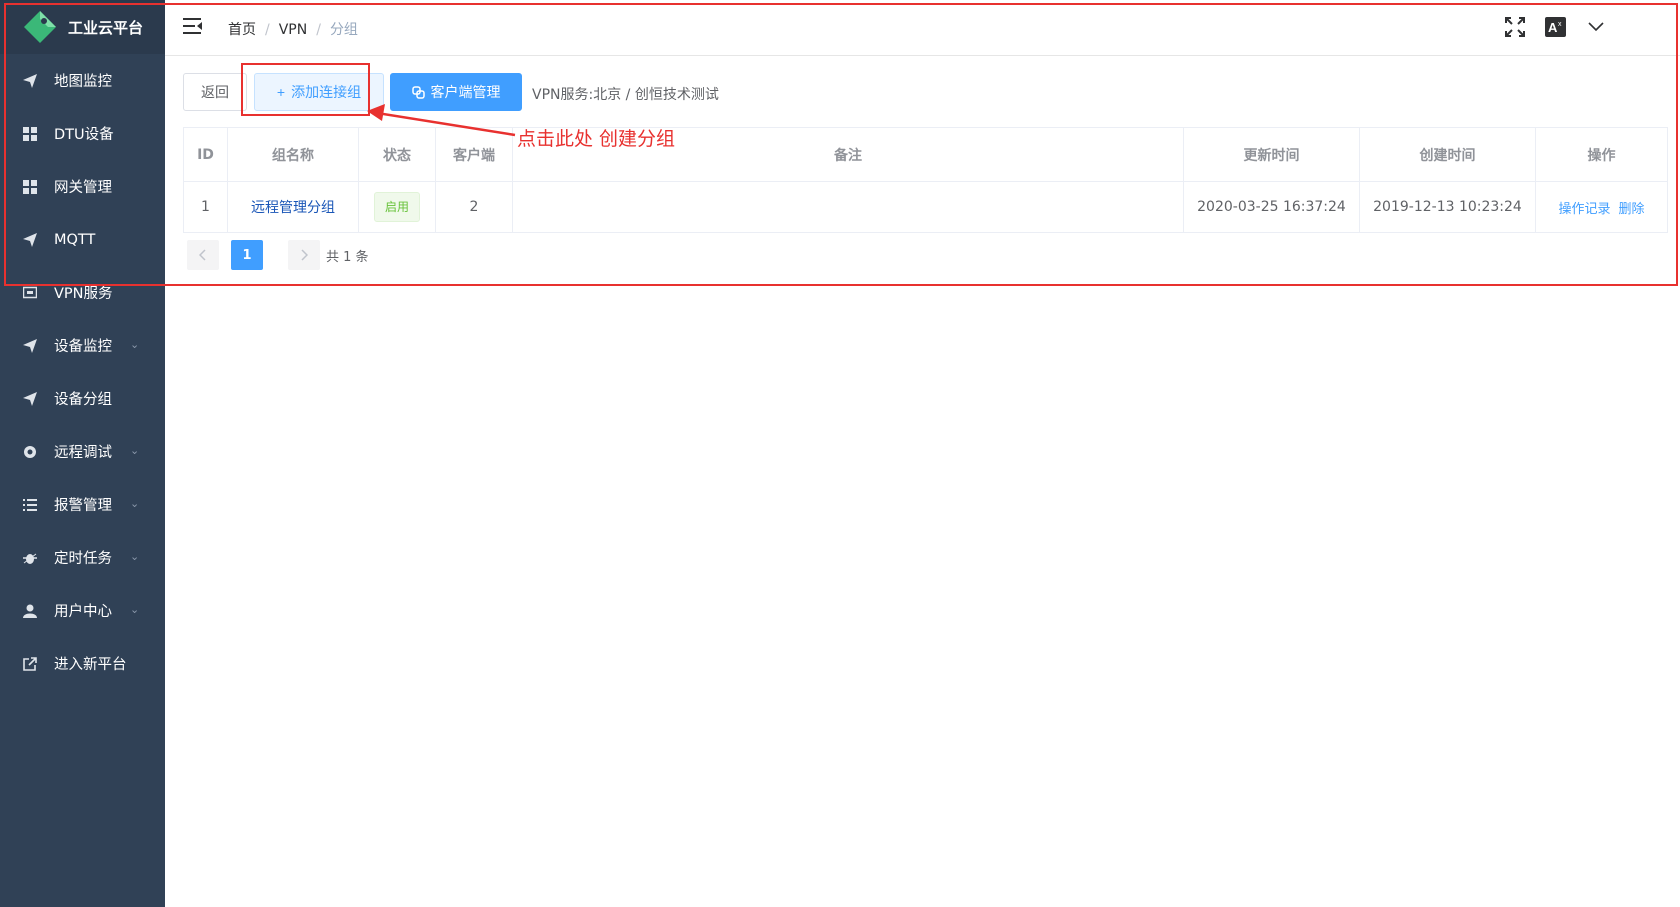 The height and width of the screenshot is (907, 1680). What do you see at coordinates (596, 139) in the screenshot?
I see `annotation-text: 点击此处 创建分组` at bounding box center [596, 139].